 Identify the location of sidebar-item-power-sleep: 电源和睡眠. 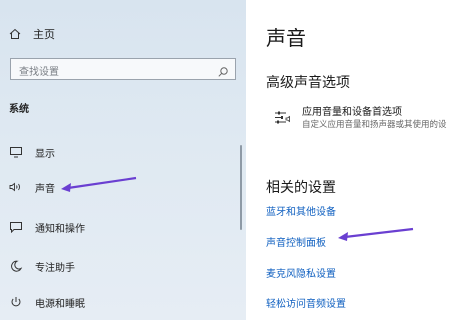
(47, 302).